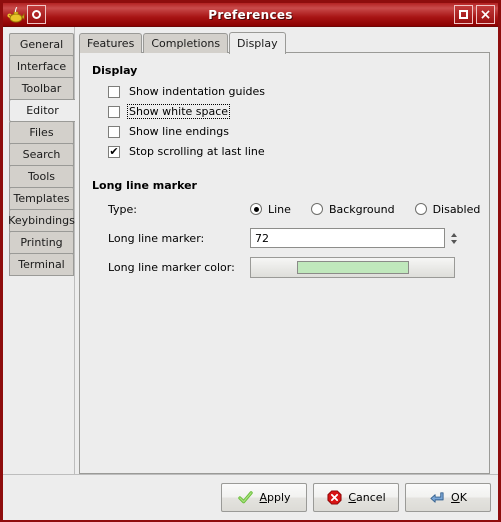 The height and width of the screenshot is (522, 501). Describe the element at coordinates (115, 70) in the screenshot. I see `display-section-title: Display` at that location.